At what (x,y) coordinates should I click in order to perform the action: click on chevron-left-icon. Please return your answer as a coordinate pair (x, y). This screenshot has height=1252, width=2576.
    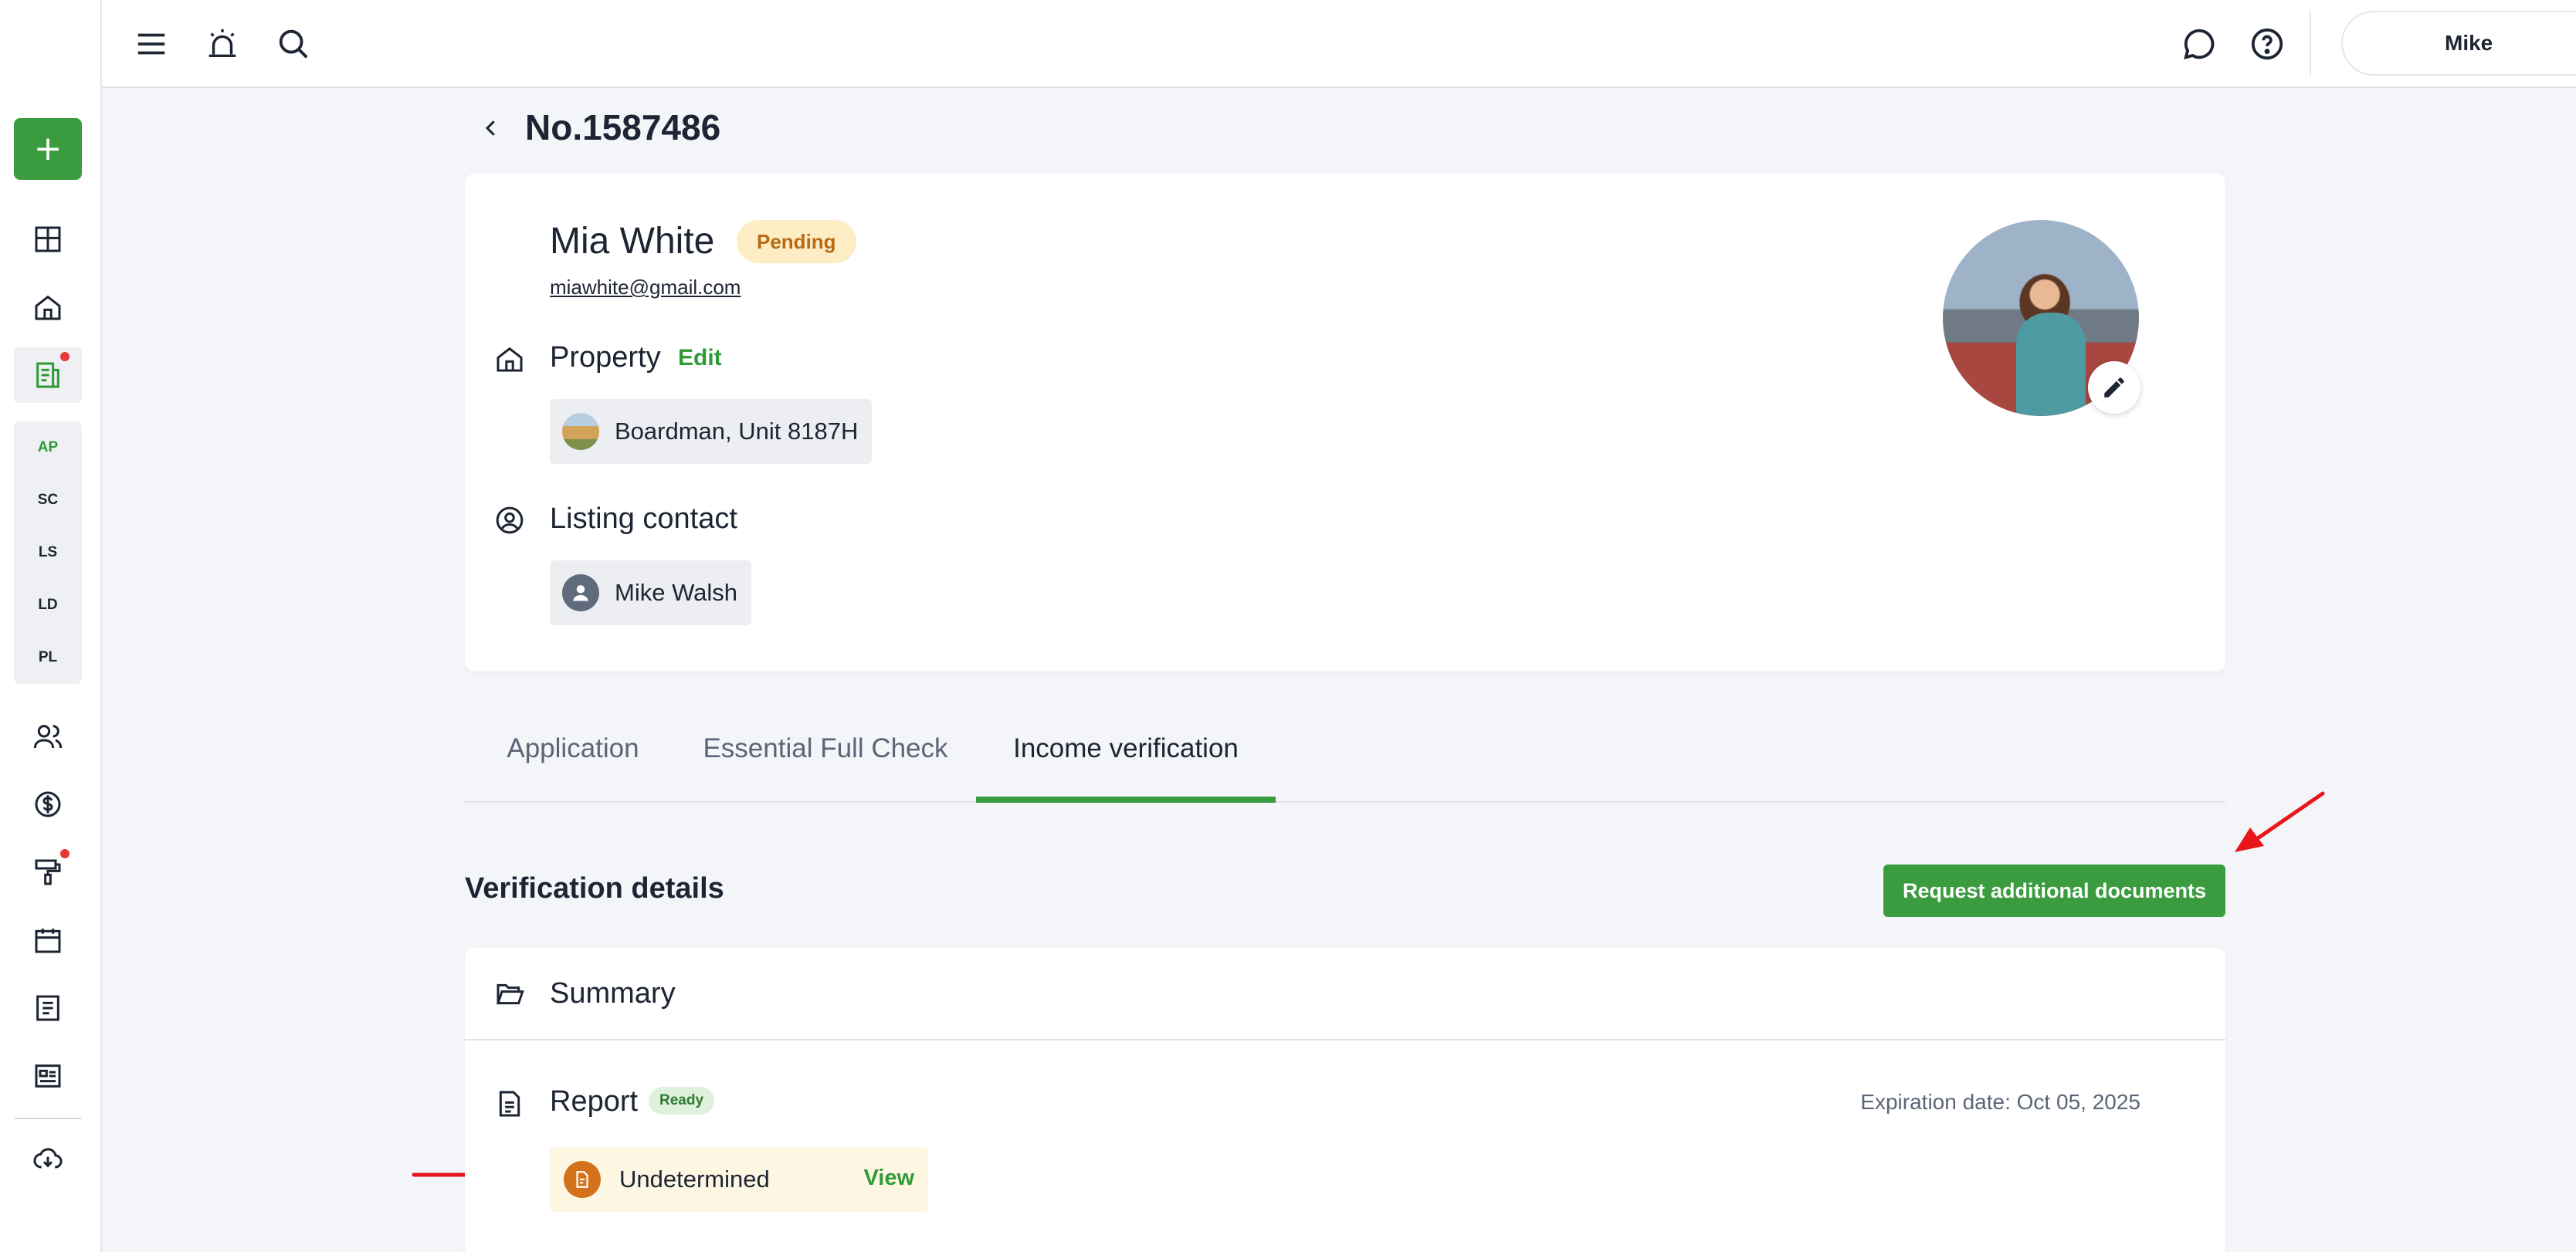
    Looking at the image, I should click on (490, 128).